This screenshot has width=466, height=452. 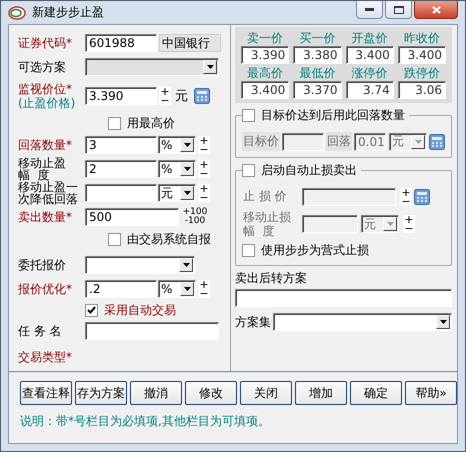 What do you see at coordinates (42, 67) in the screenshot?
I see `field-label: 可选方案` at bounding box center [42, 67].